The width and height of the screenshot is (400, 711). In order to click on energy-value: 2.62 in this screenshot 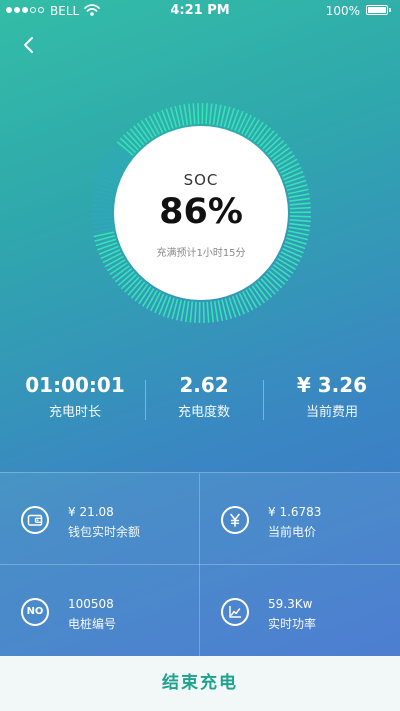, I will do `click(204, 385)`.